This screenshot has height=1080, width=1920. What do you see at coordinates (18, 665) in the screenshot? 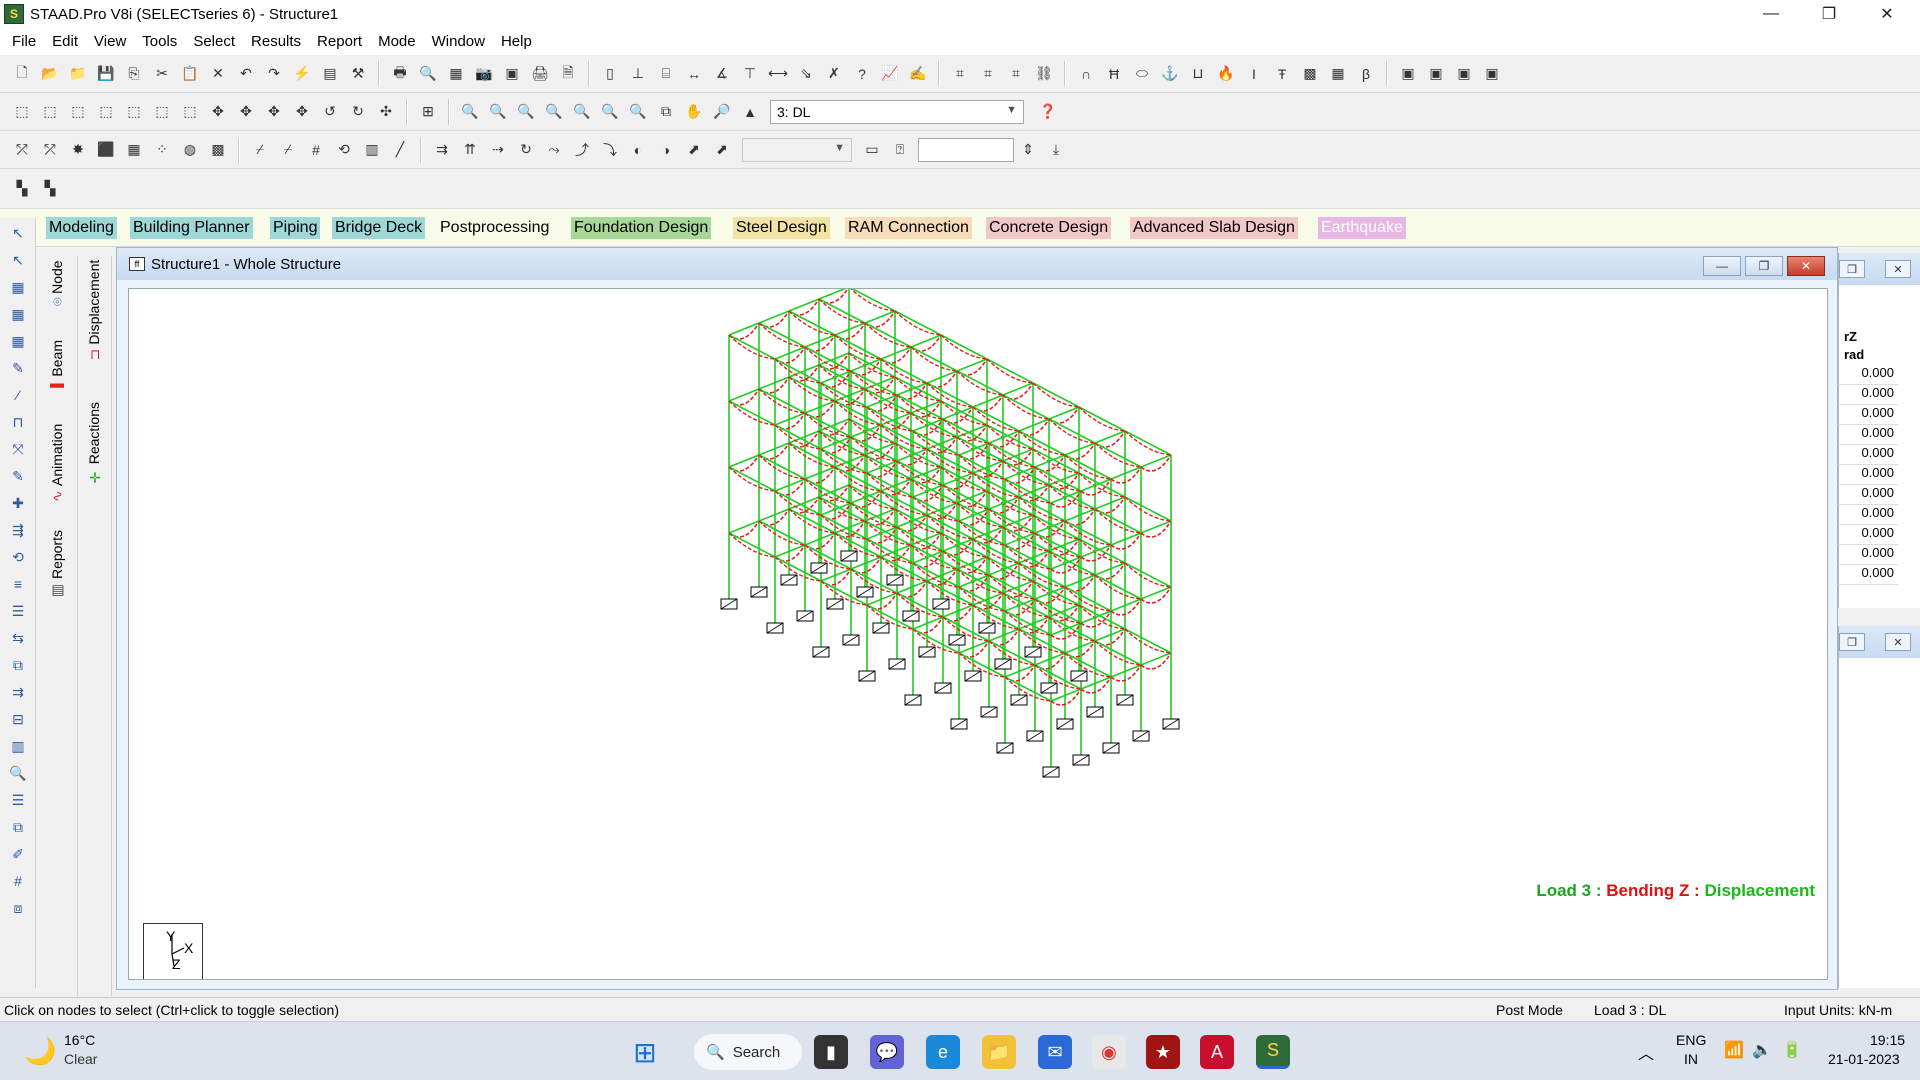
I see `copy-structure-icon: ⧉` at bounding box center [18, 665].